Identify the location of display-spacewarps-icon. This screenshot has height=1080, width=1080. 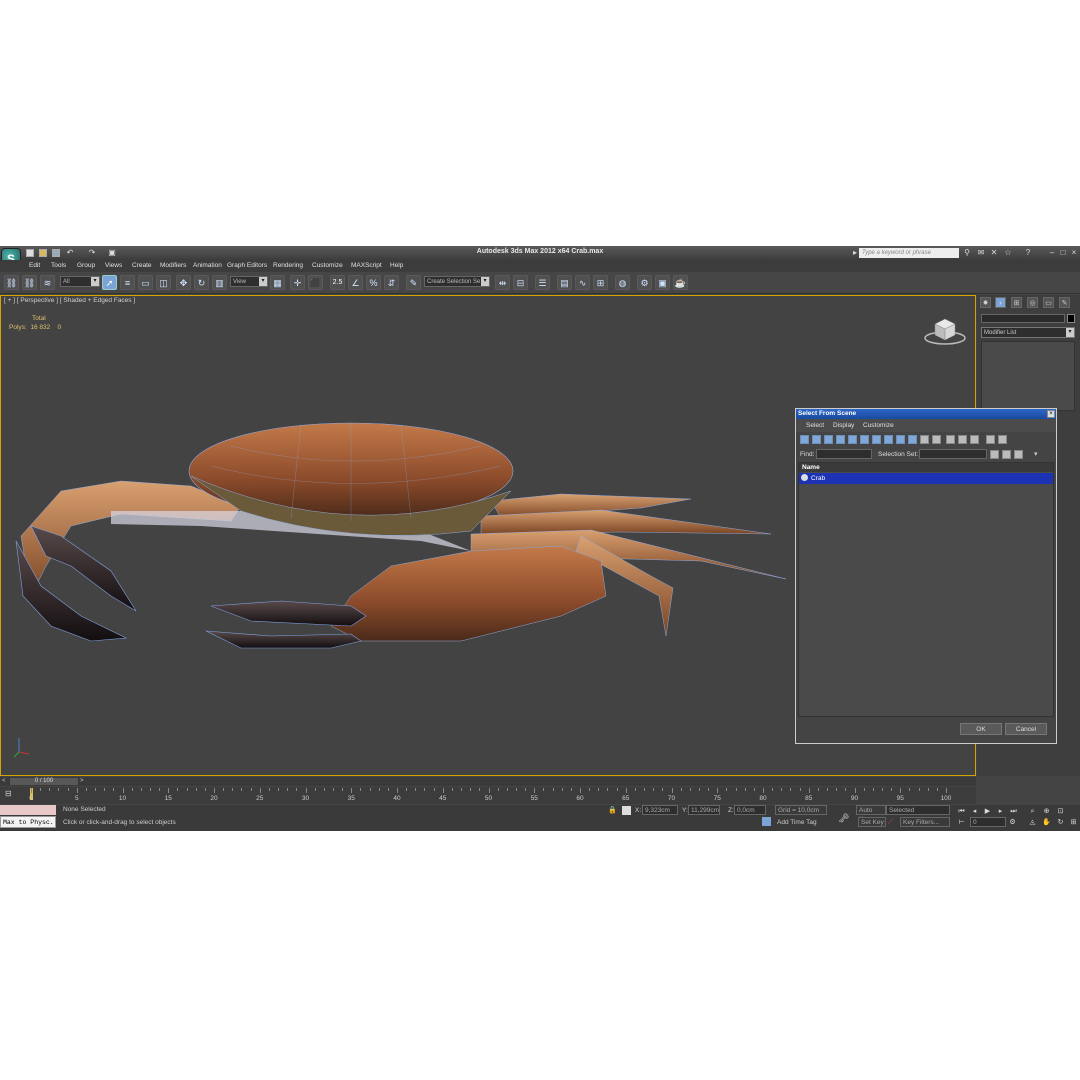
(864, 439).